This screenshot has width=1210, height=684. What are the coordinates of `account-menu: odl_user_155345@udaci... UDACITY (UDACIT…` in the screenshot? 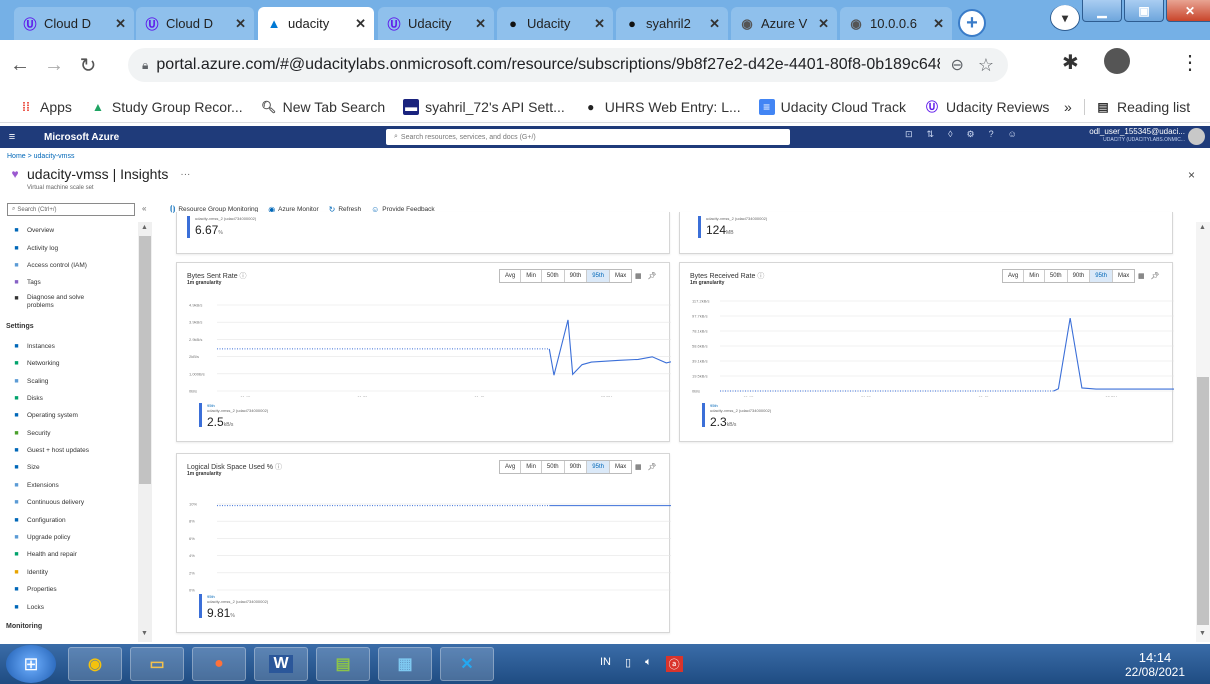 It's located at (1130, 136).